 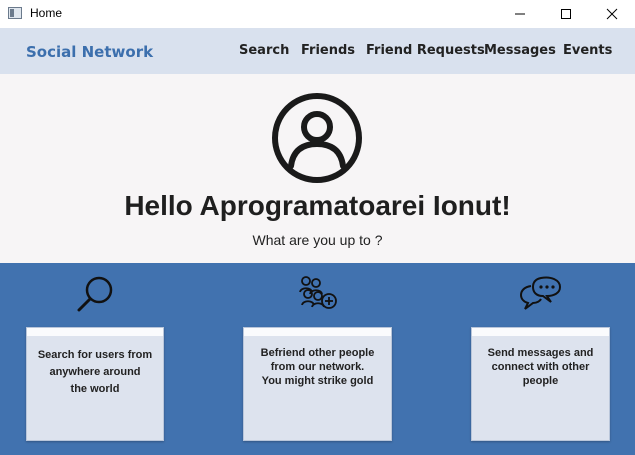 What do you see at coordinates (540, 293) in the screenshot?
I see `chat-icon` at bounding box center [540, 293].